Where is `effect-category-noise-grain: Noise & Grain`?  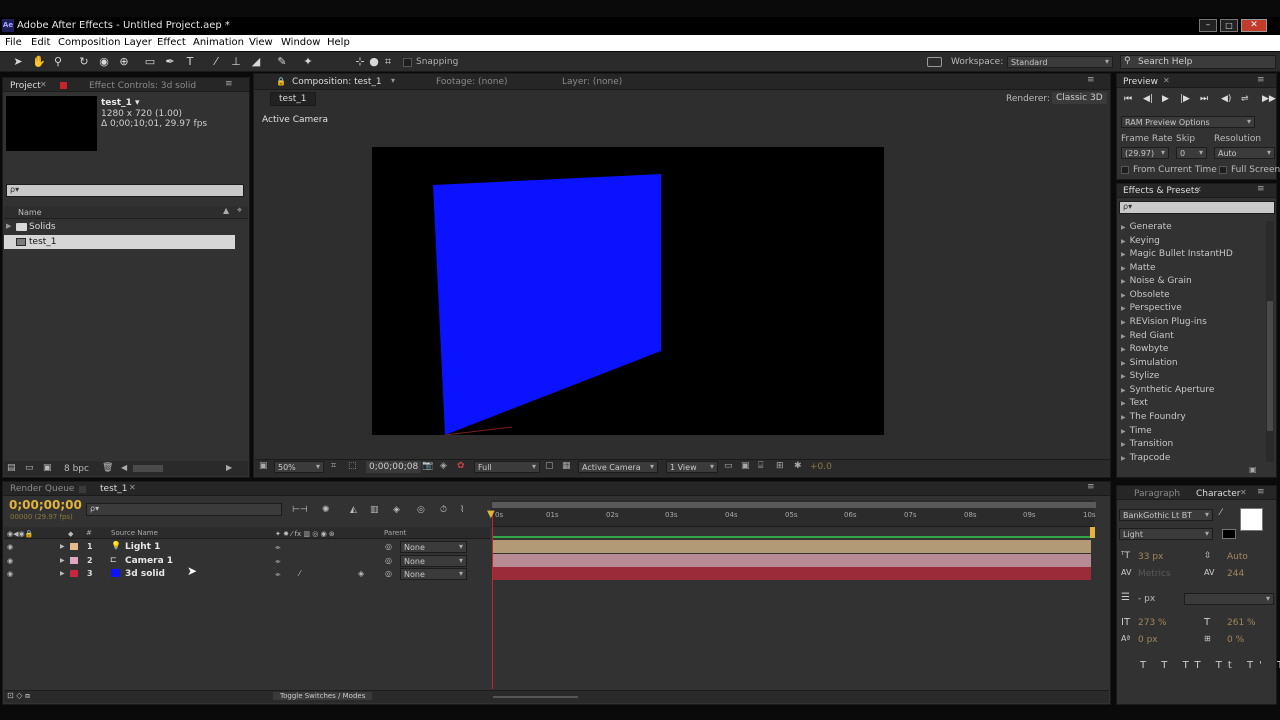
effect-category-noise-grain: Noise & Grain is located at coordinates (1156, 281).